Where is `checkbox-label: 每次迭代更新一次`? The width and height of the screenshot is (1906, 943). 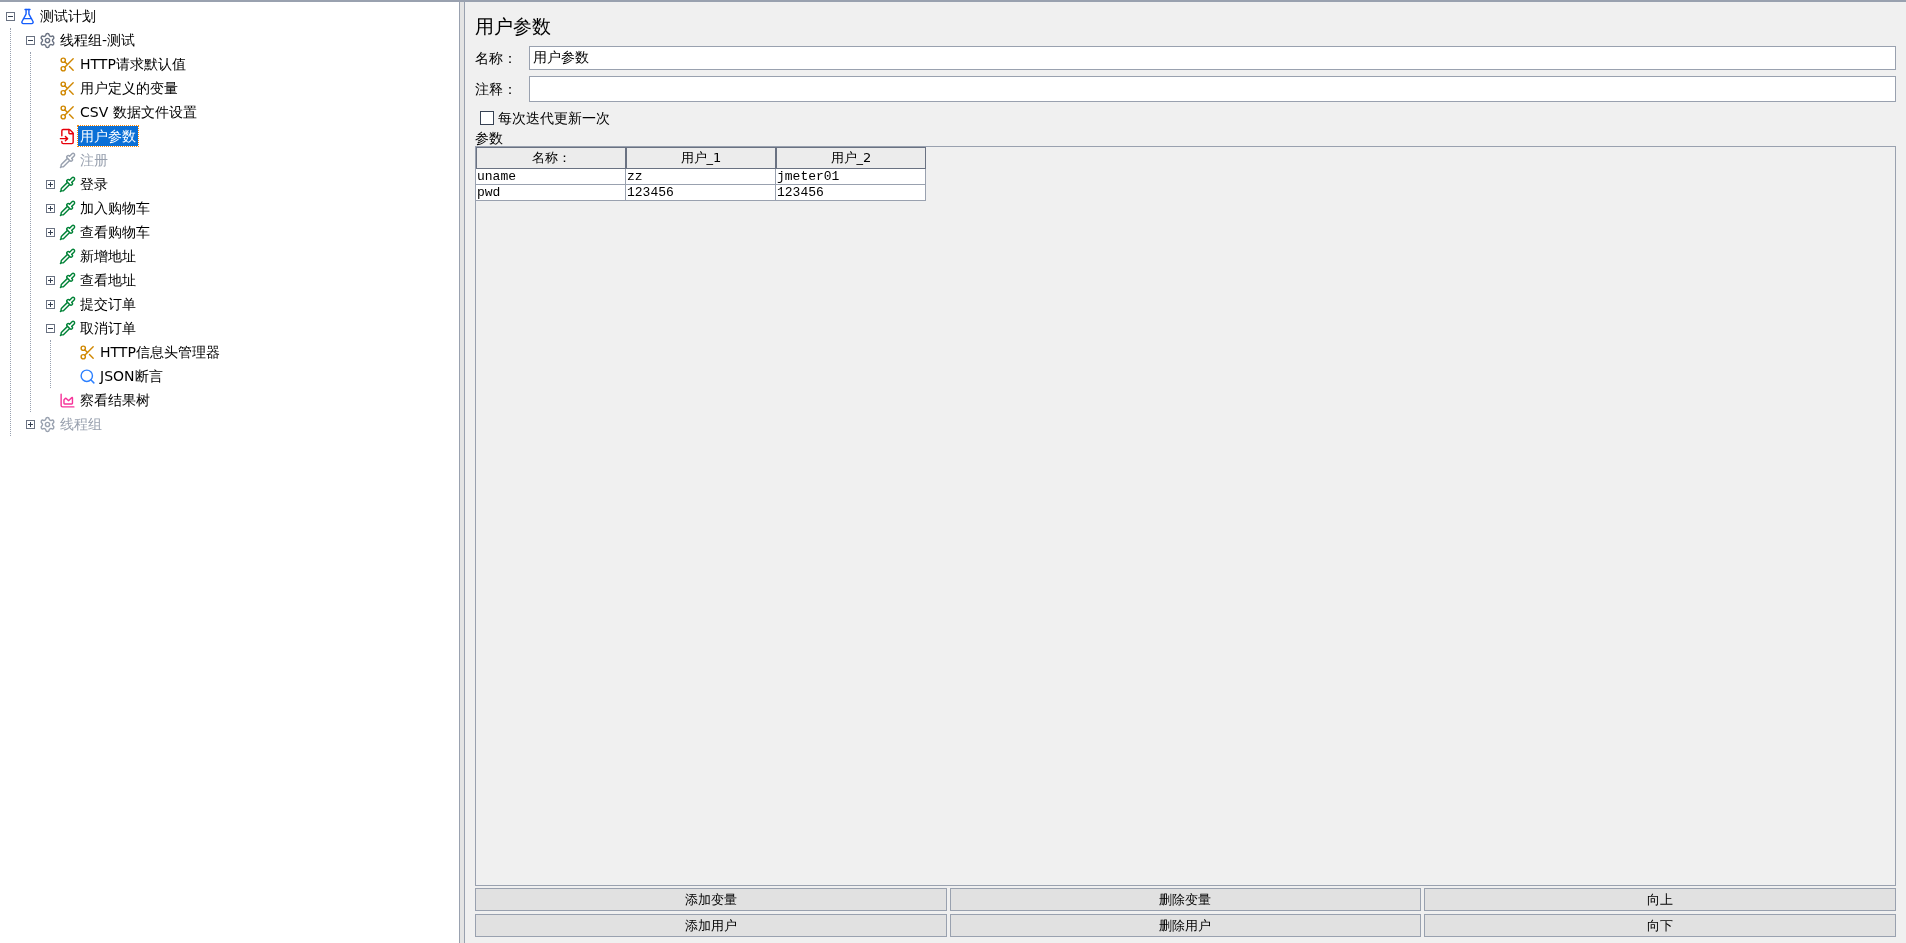 checkbox-label: 每次迭代更新一次 is located at coordinates (554, 118).